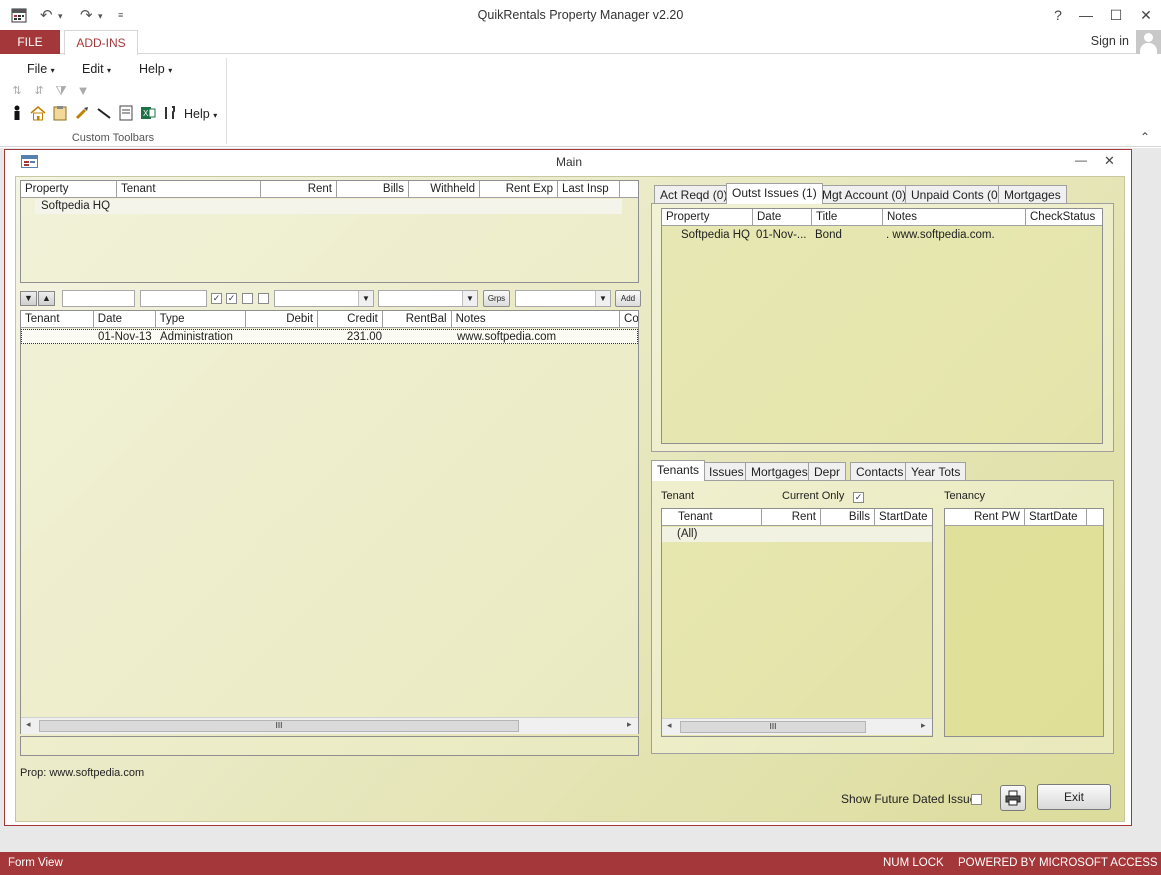 The image size is (1161, 875). What do you see at coordinates (991, 517) in the screenshot?
I see `col-rent-pw: Rent PW` at bounding box center [991, 517].